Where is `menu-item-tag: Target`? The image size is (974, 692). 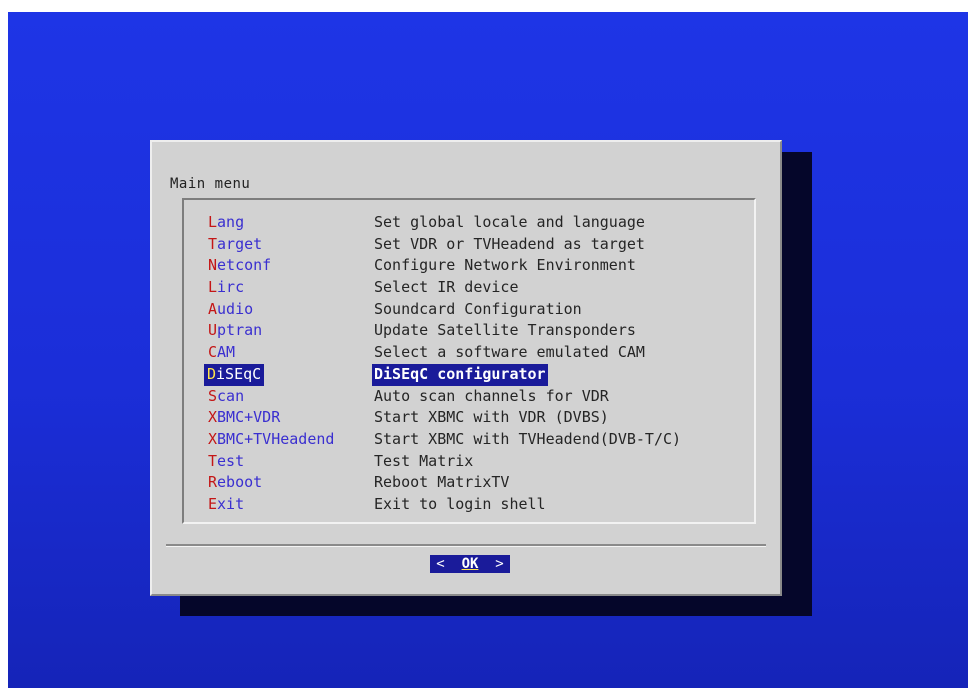
menu-item-tag: Target is located at coordinates (288, 245).